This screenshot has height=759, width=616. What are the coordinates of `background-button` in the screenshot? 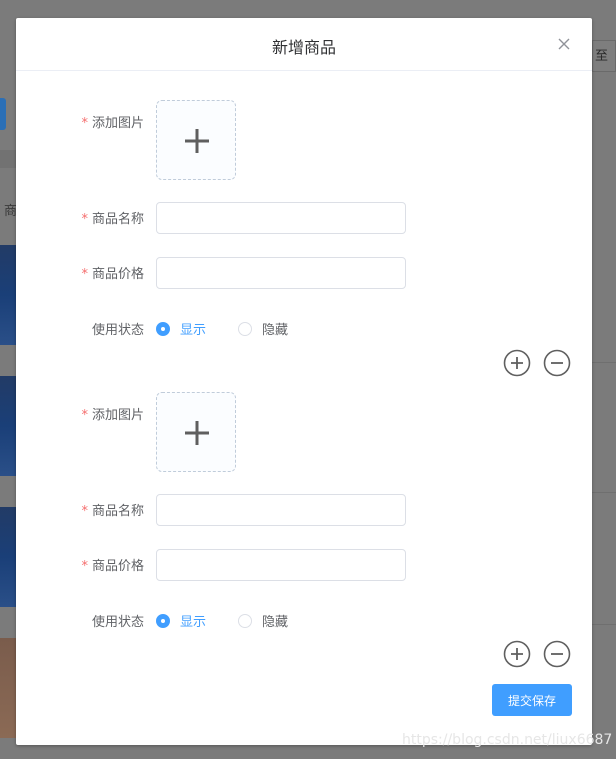 It's located at (3, 114).